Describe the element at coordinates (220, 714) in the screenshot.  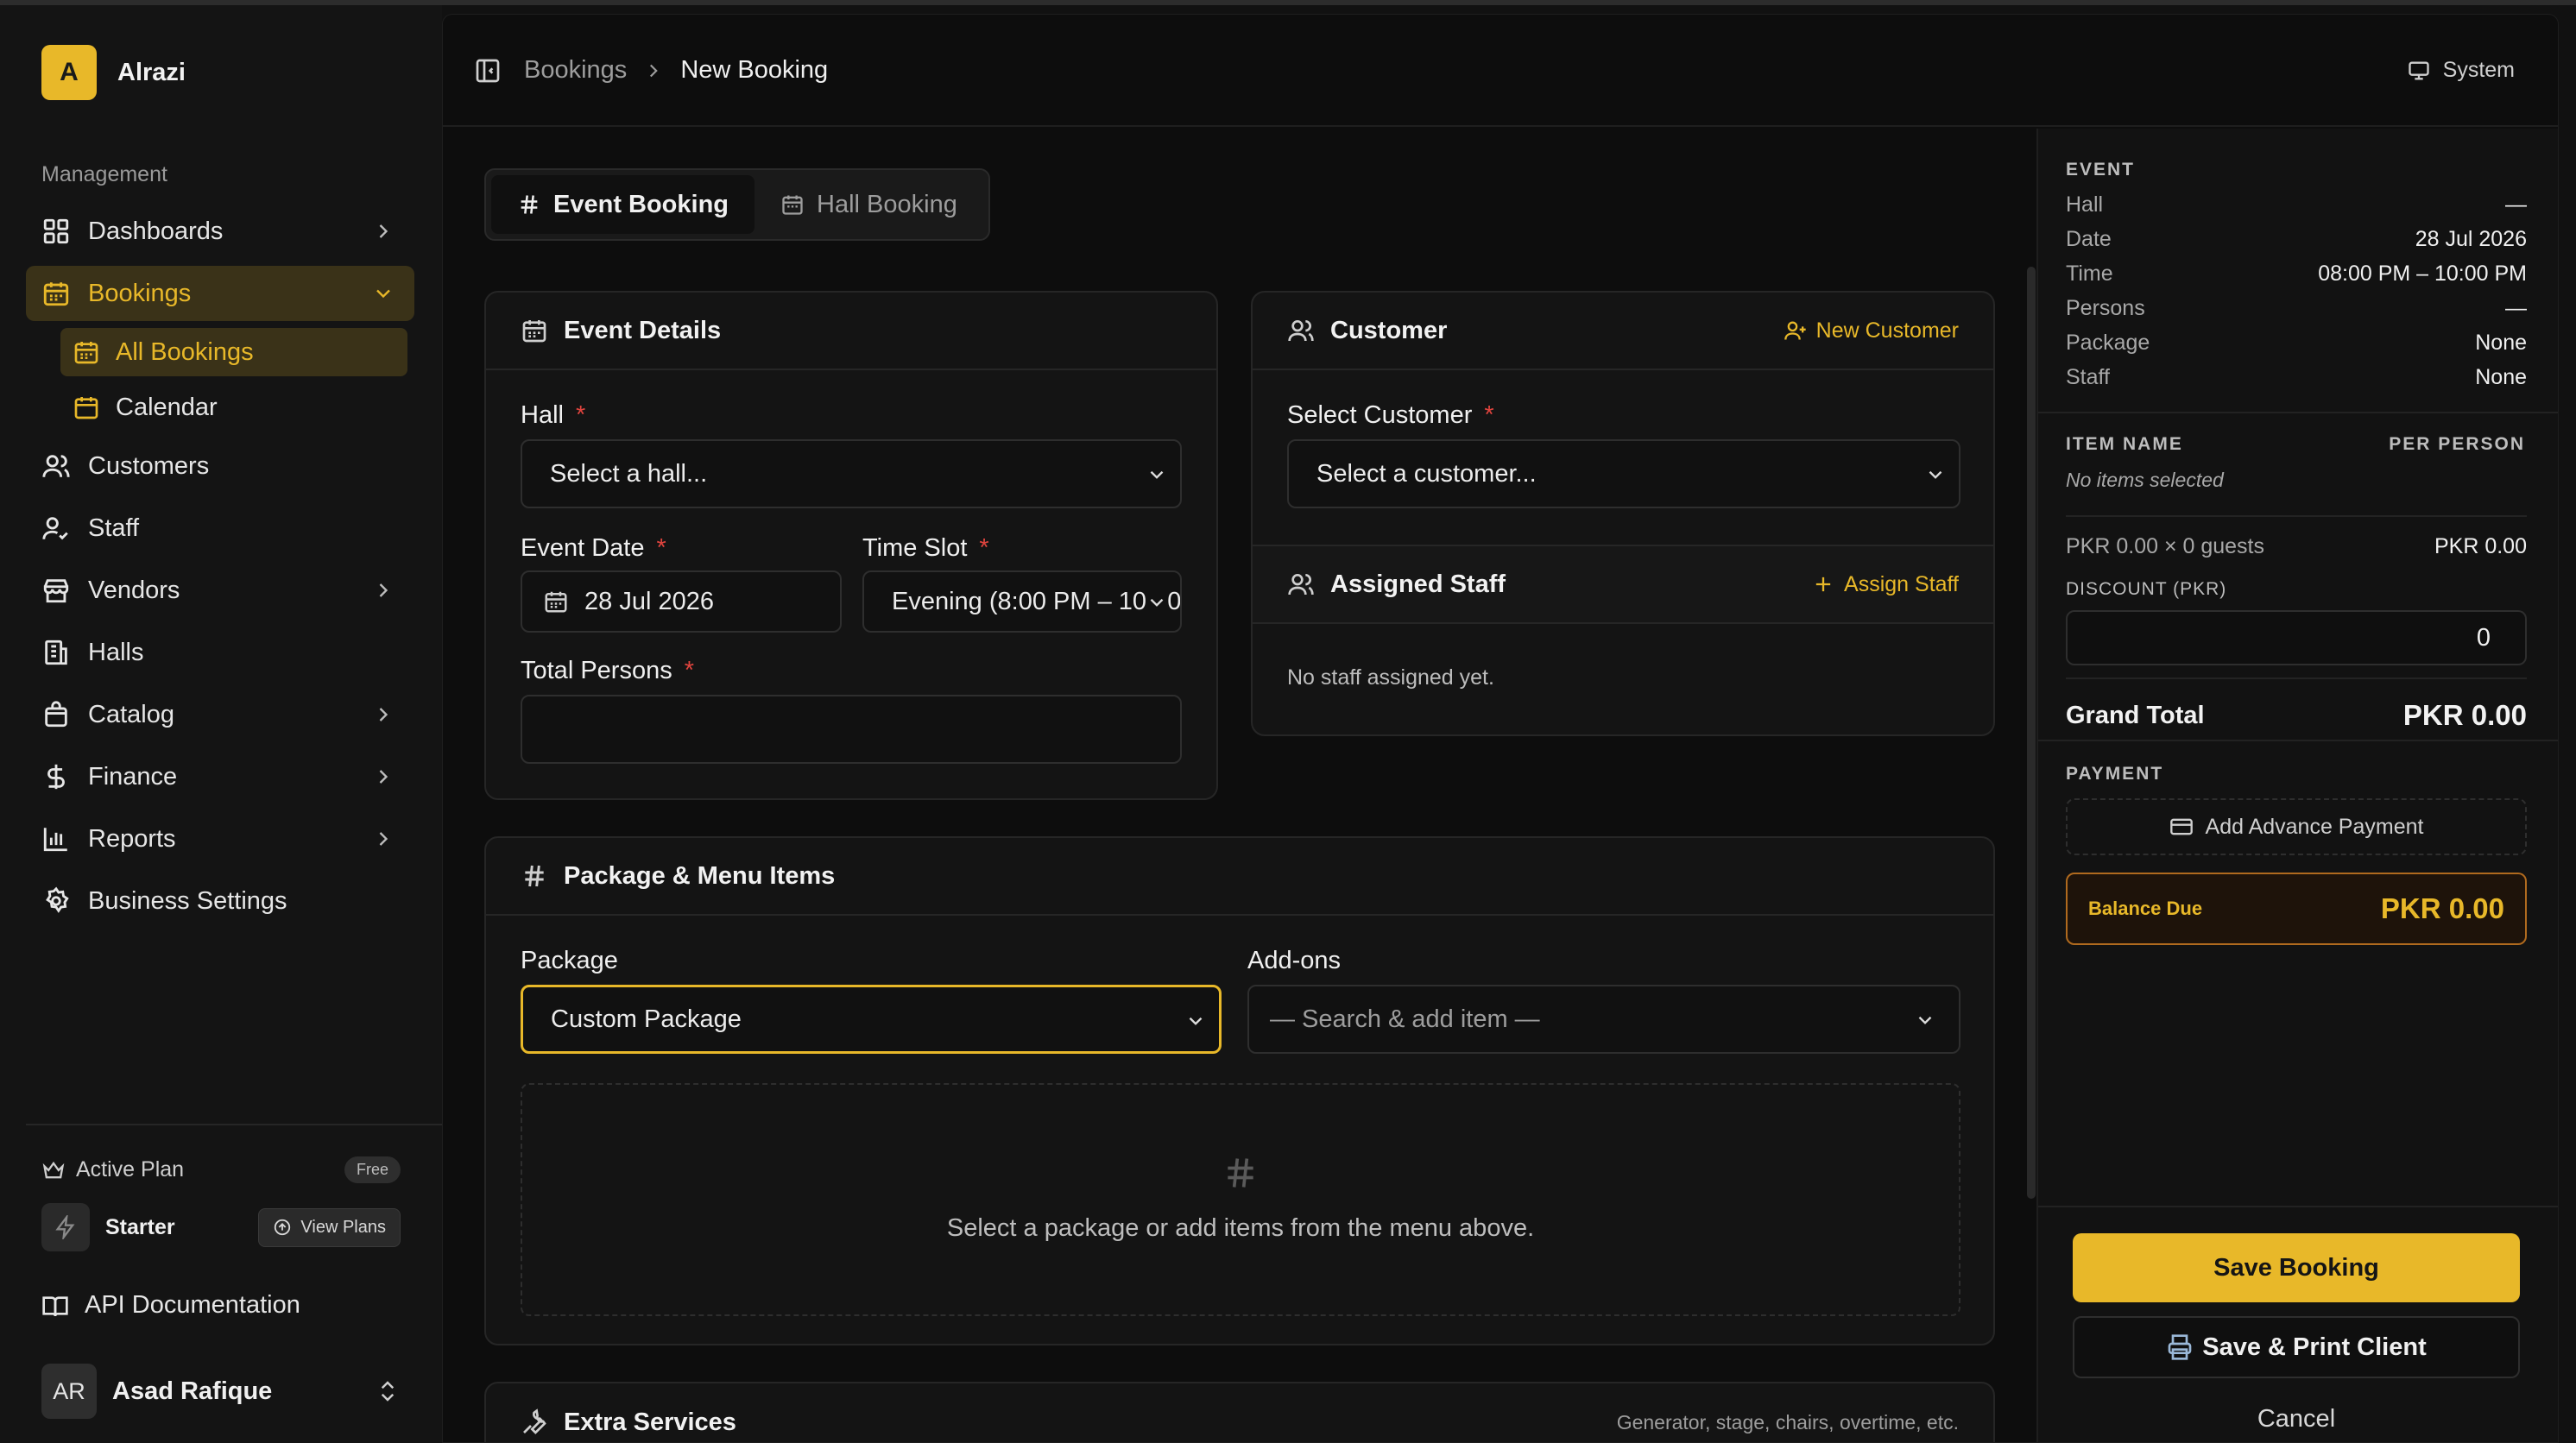
I see `sidebar-item-catalog: Catalog` at that location.